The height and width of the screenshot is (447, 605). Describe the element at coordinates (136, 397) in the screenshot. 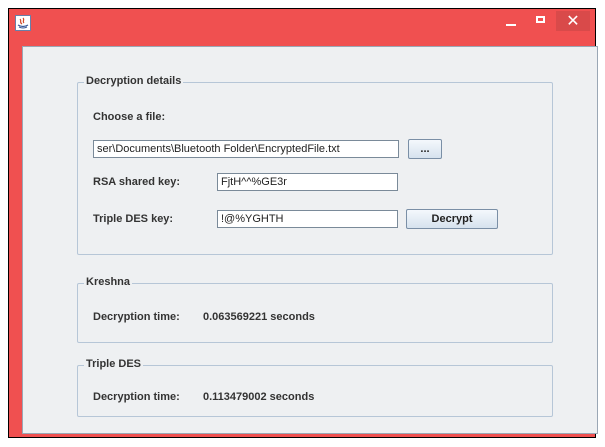

I see `triple-des-time-label: Decryption time:` at that location.